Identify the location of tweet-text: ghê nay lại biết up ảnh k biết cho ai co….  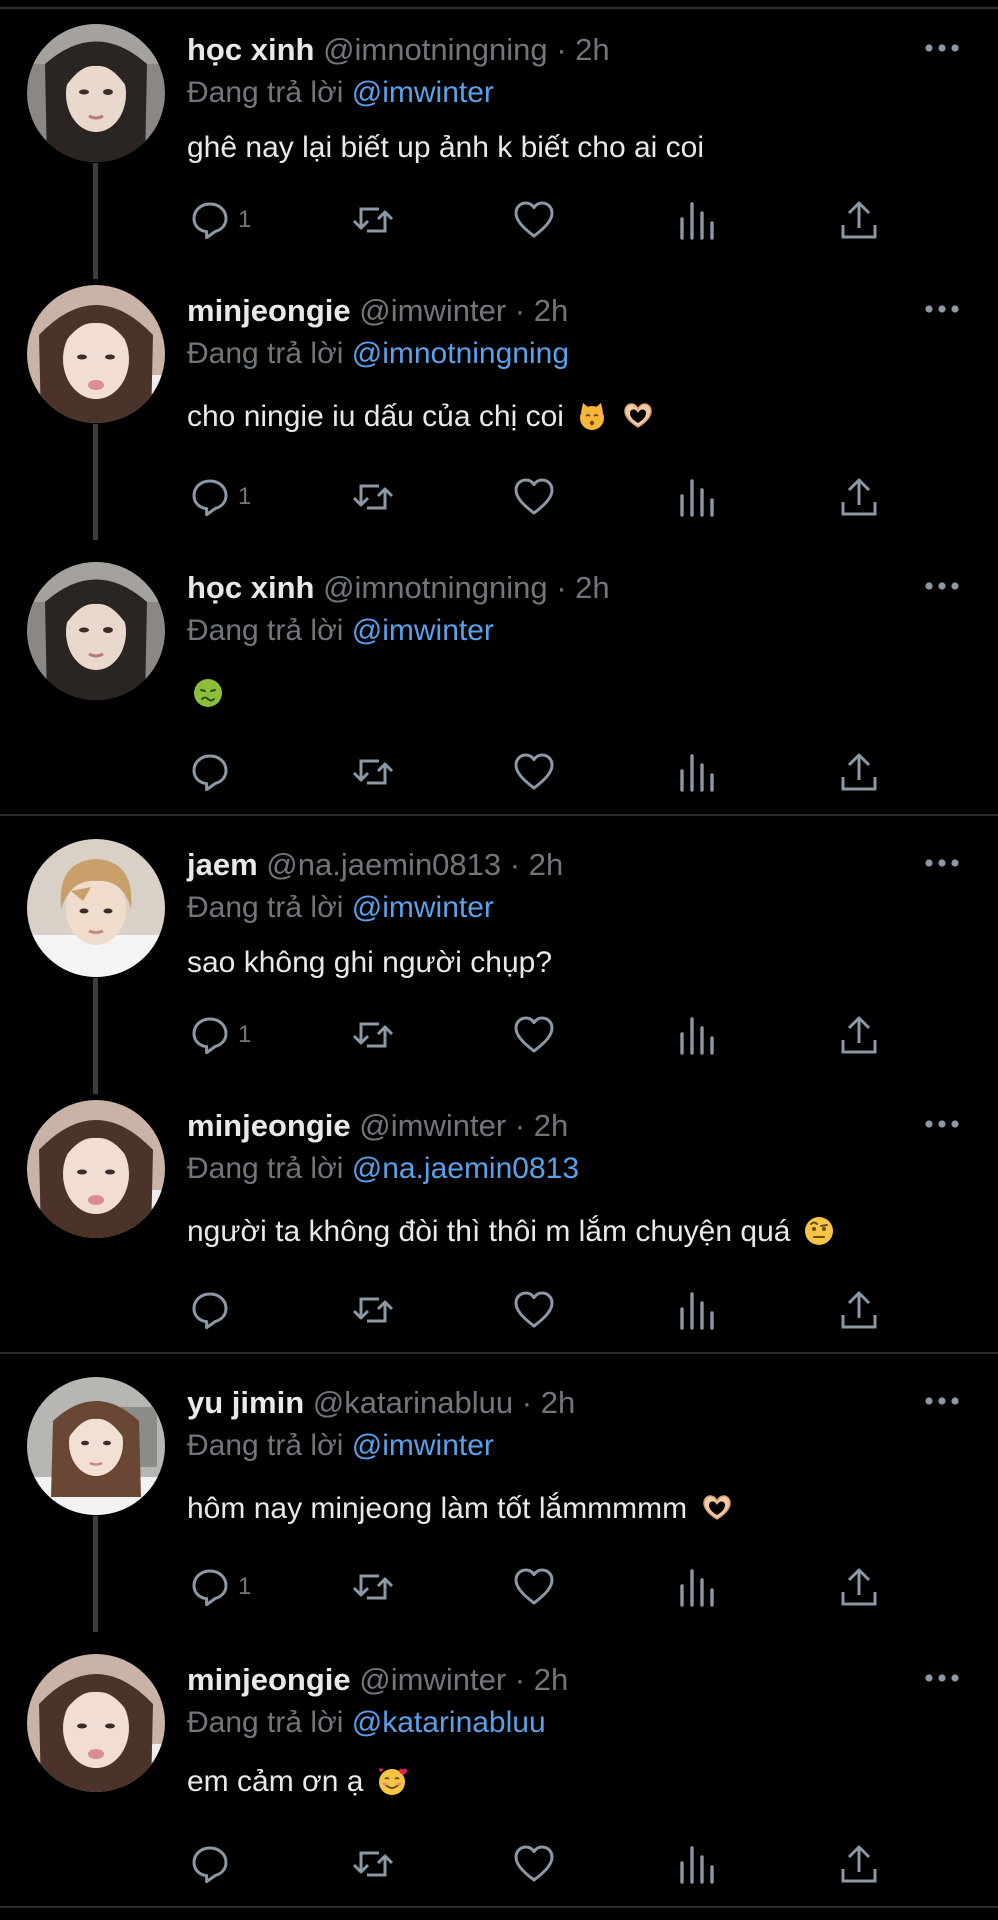
(445, 148).